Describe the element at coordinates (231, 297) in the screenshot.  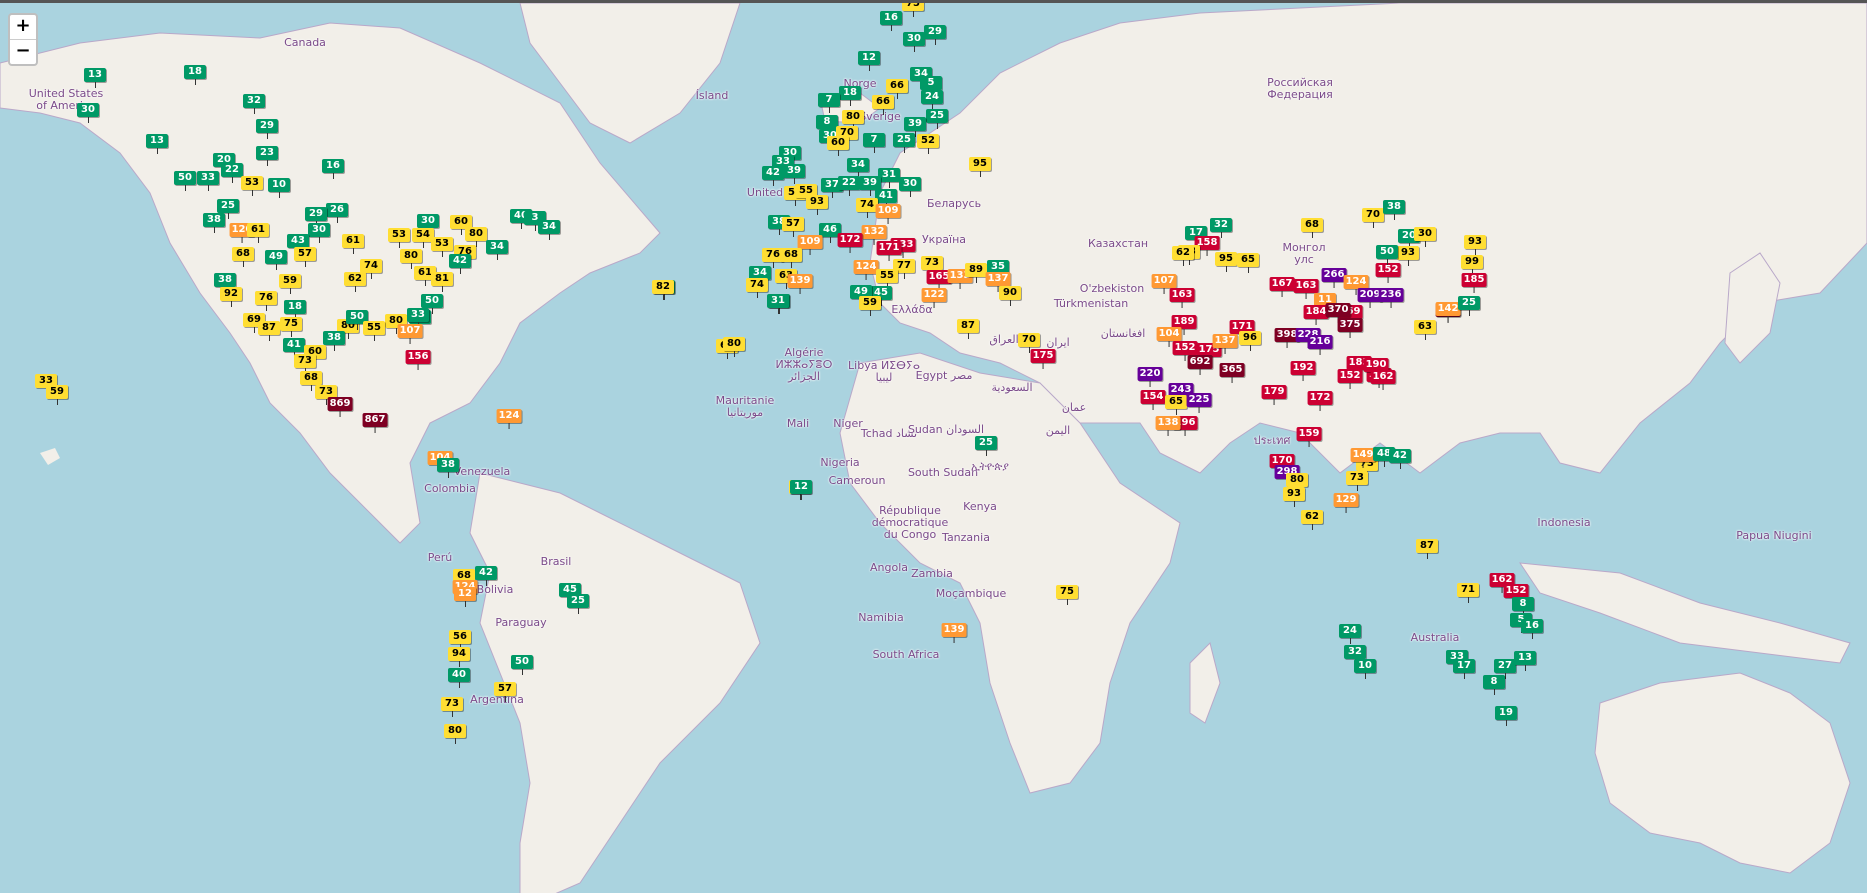
I see `aqi-station-marker: 92` at that location.